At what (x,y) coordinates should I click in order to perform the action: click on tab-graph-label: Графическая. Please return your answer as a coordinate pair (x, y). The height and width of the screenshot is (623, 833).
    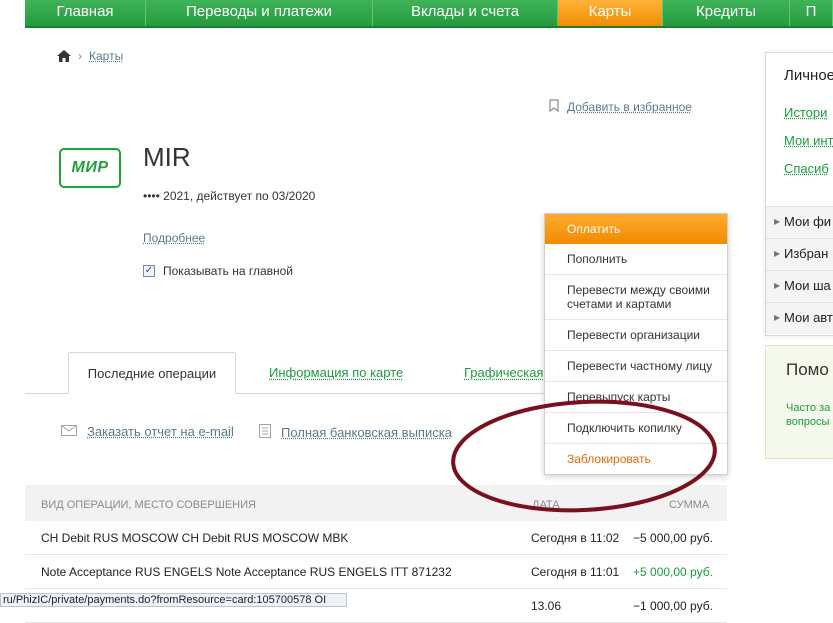
    Looking at the image, I should click on (503, 372).